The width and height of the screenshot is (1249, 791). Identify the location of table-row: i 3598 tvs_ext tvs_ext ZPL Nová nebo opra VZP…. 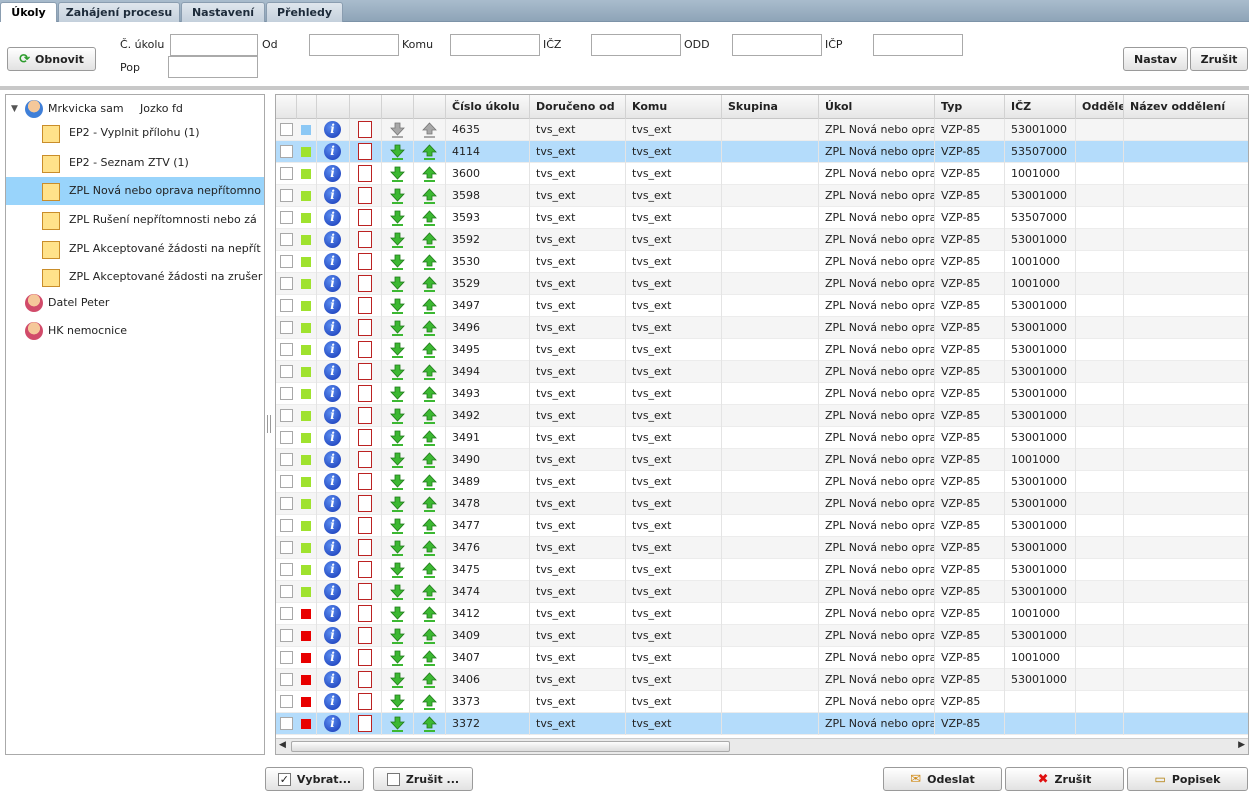
(762, 196).